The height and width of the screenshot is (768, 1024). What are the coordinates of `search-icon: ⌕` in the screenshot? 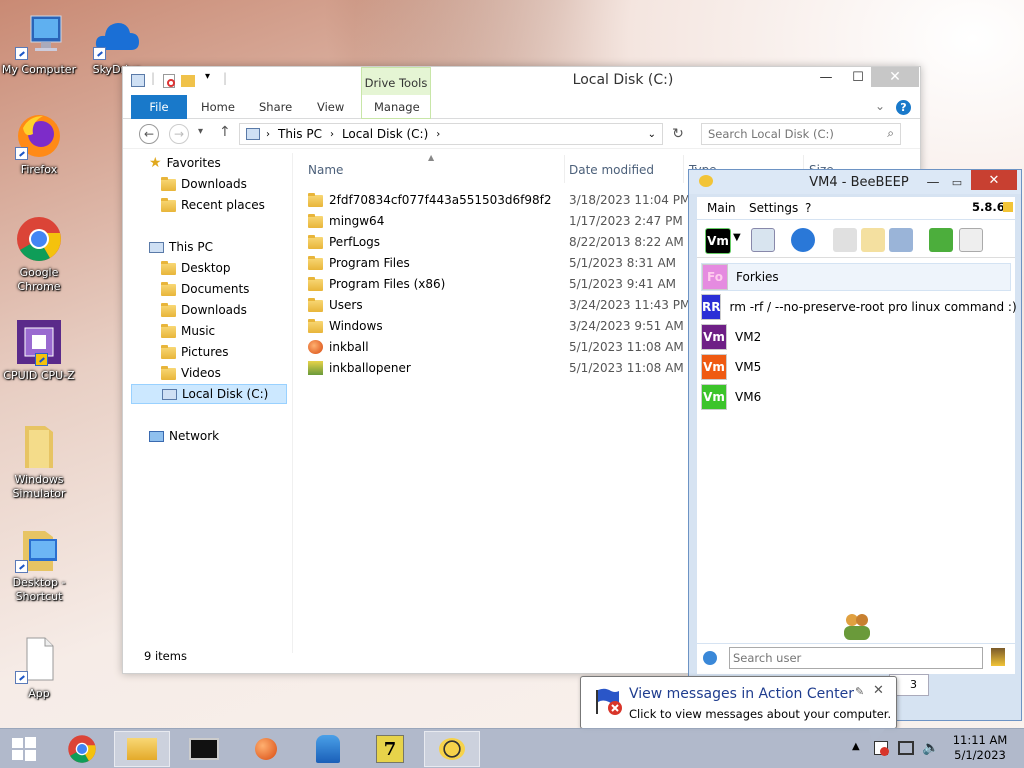 It's located at (890, 133).